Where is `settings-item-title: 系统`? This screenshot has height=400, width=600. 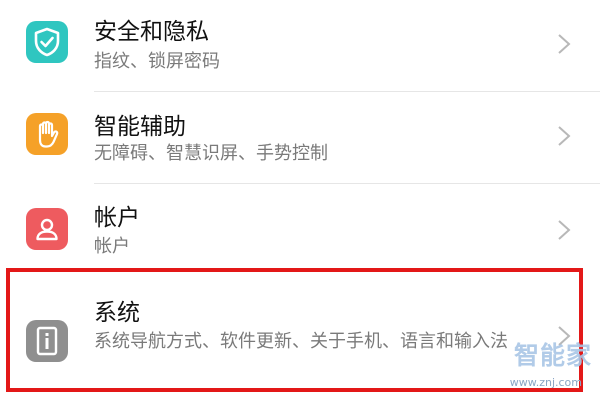 settings-item-title: 系统 is located at coordinates (117, 313).